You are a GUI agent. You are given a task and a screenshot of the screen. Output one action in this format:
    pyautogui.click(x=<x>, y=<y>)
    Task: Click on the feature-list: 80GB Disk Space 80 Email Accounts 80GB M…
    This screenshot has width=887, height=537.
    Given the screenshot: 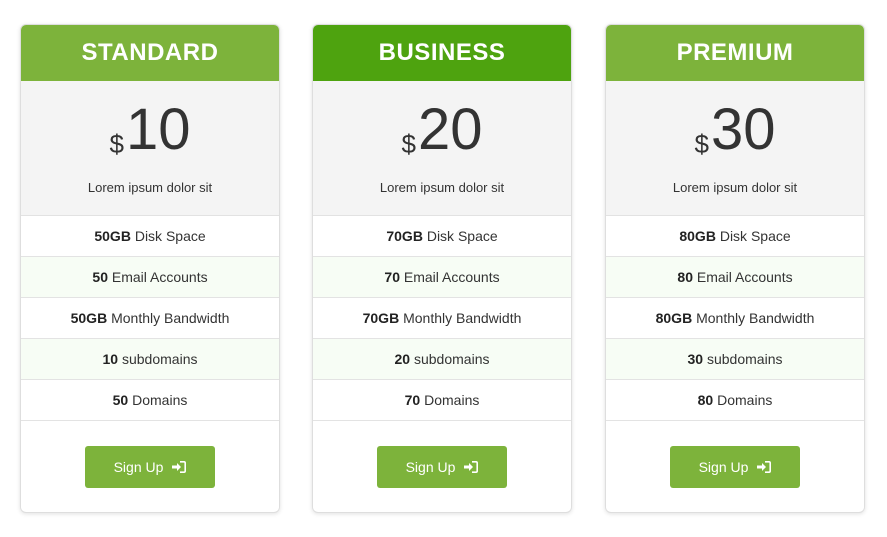 What is the action you would take?
    pyautogui.click(x=735, y=318)
    